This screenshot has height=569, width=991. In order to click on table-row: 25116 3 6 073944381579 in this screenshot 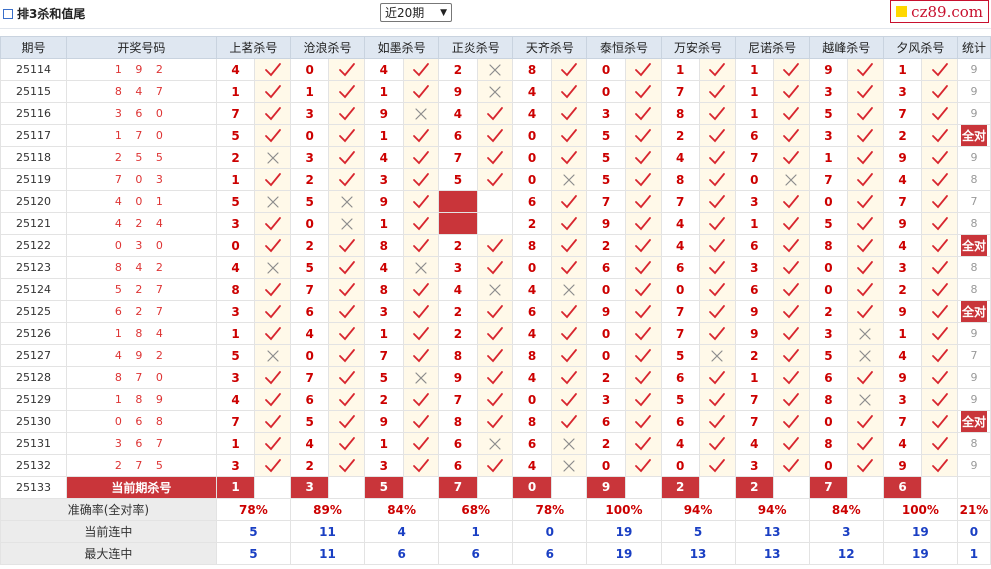, I will do `click(495, 113)`.